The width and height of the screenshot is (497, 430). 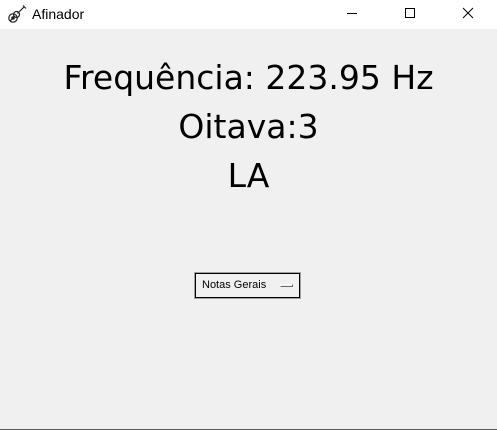 What do you see at coordinates (248, 77) in the screenshot?
I see `frequency-label: Frequência: 223.95 Hz` at bounding box center [248, 77].